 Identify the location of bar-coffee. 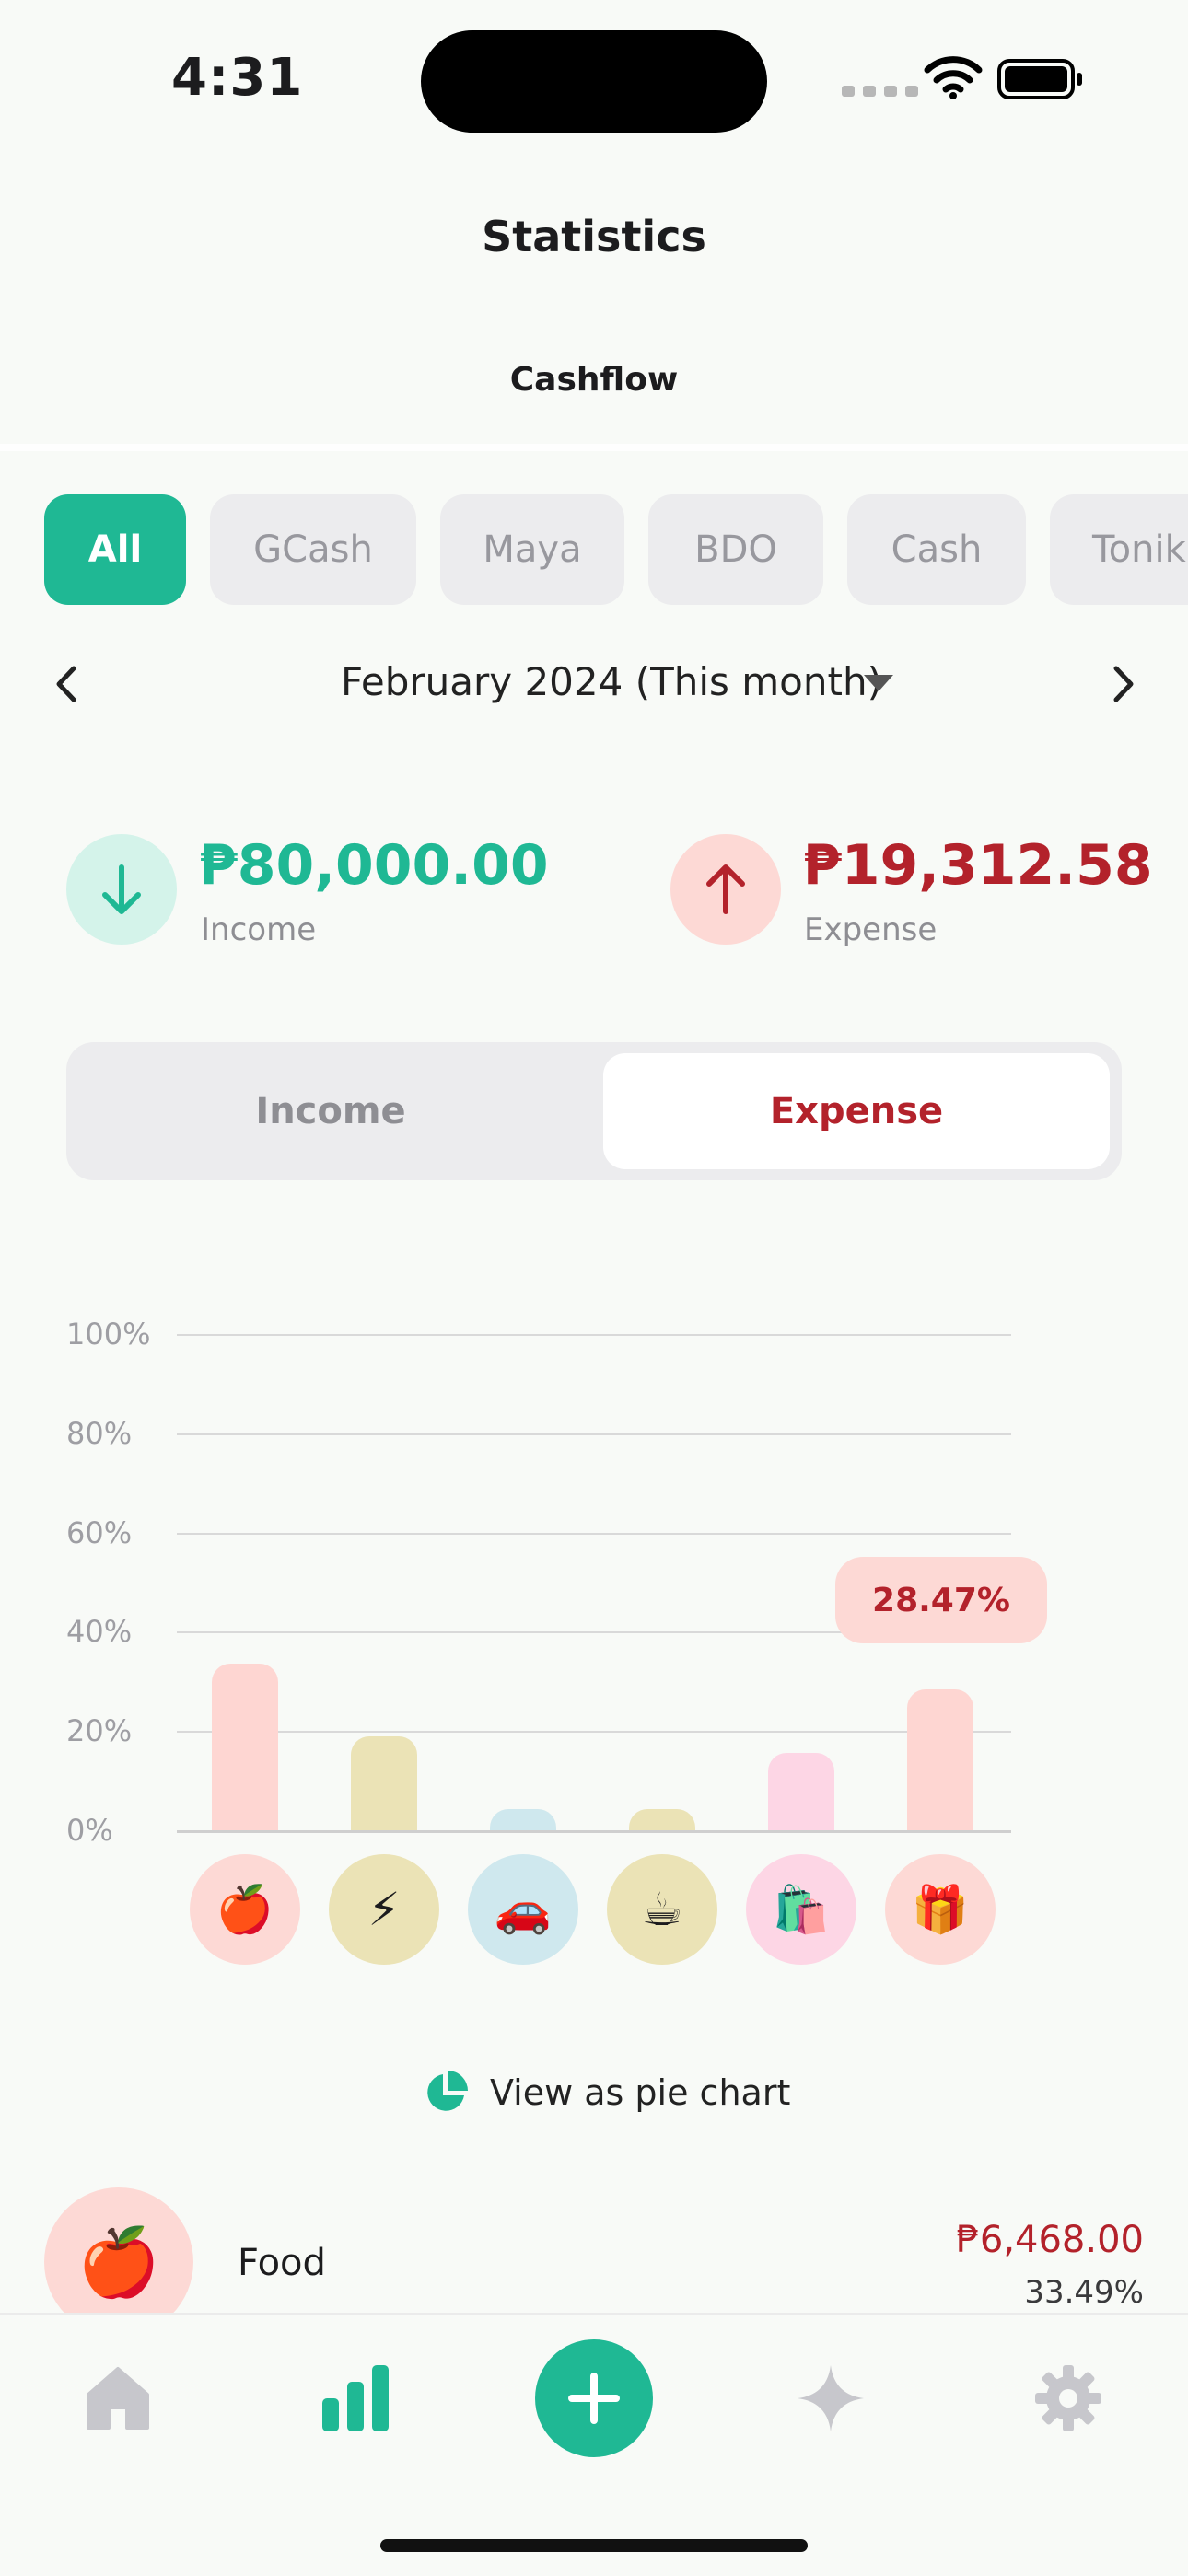
(662, 1819).